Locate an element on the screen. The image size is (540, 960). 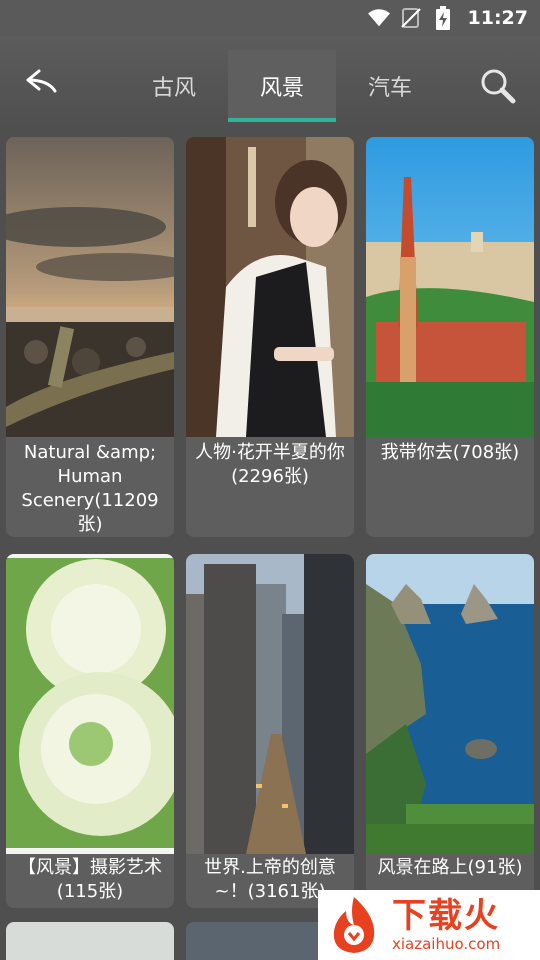
wifi-icon is located at coordinates (378, 18).